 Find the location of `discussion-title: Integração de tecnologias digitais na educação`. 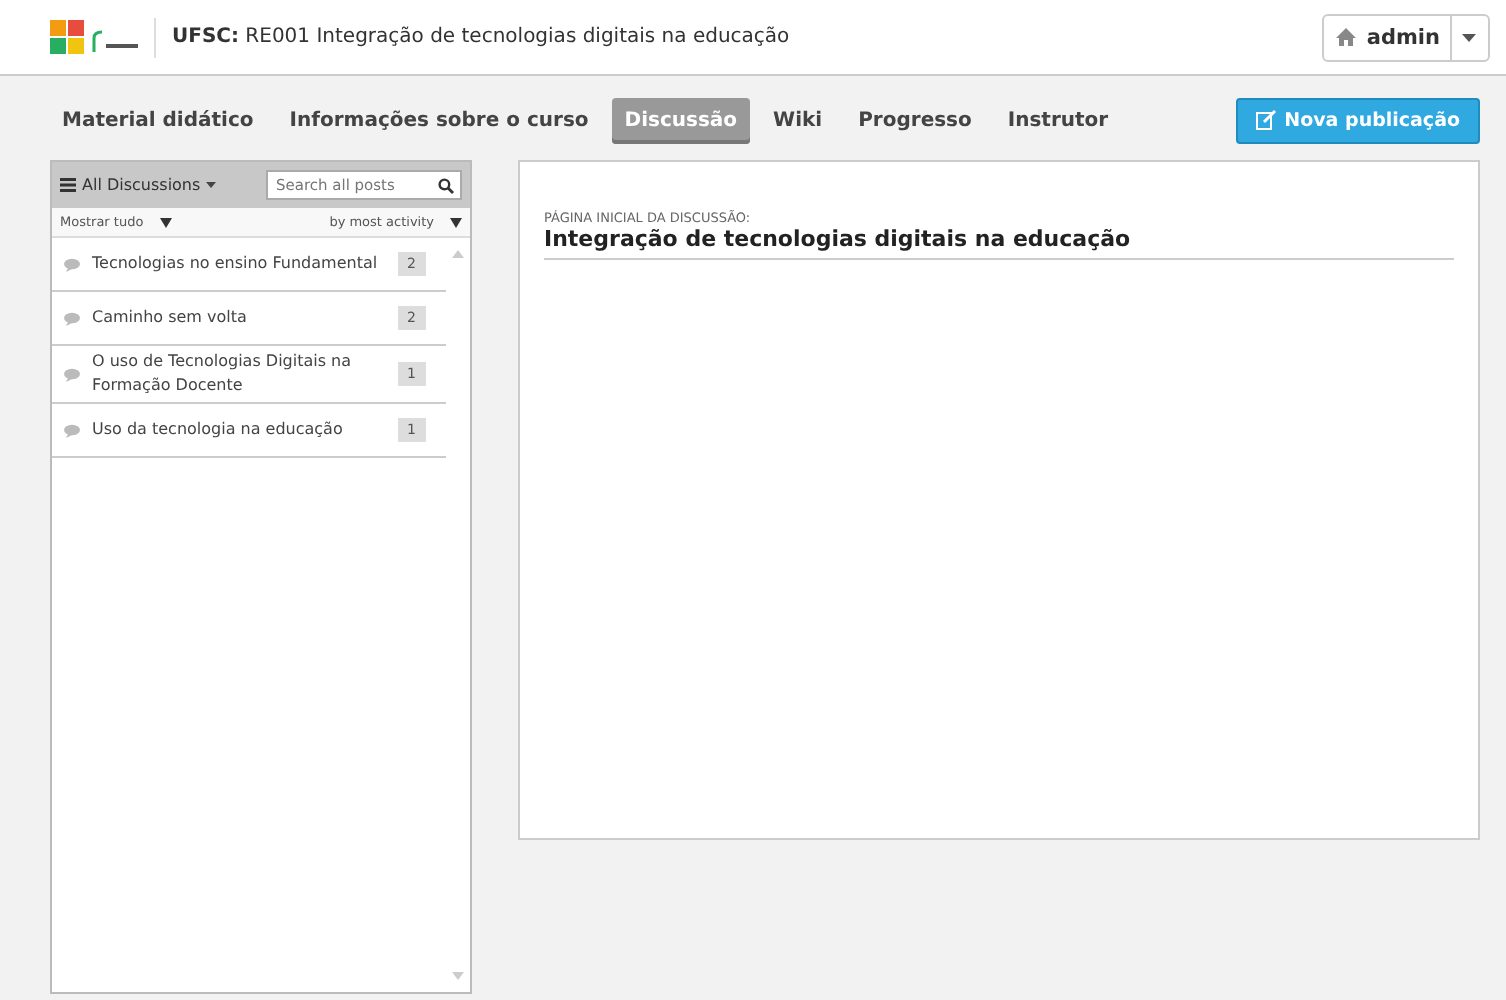

discussion-title: Integração de tecnologias digitais na educação is located at coordinates (838, 239).